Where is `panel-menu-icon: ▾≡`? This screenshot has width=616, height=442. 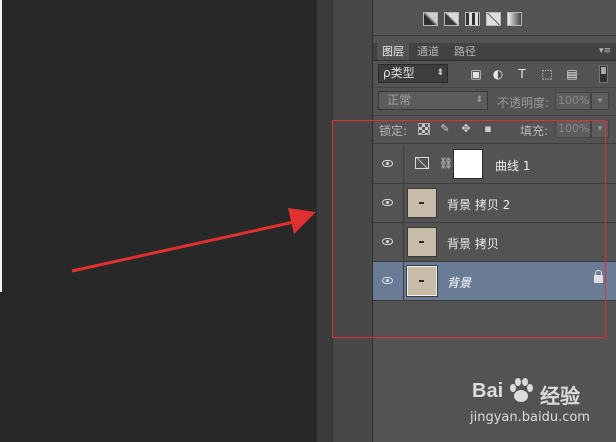
panel-menu-icon: ▾≡ is located at coordinates (605, 51).